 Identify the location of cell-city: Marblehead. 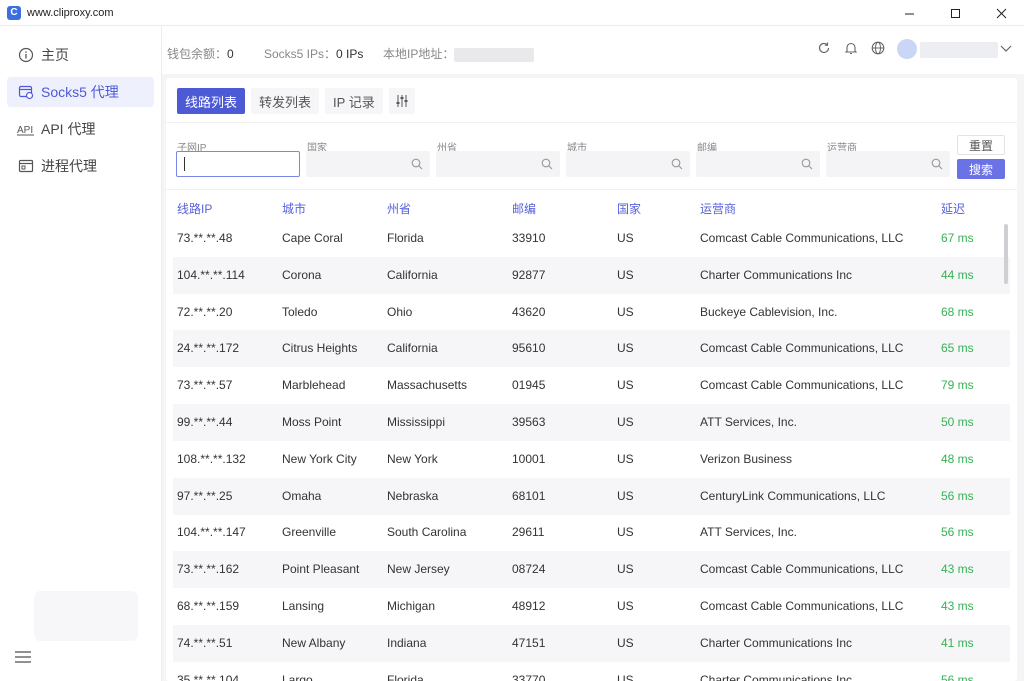
(314, 385).